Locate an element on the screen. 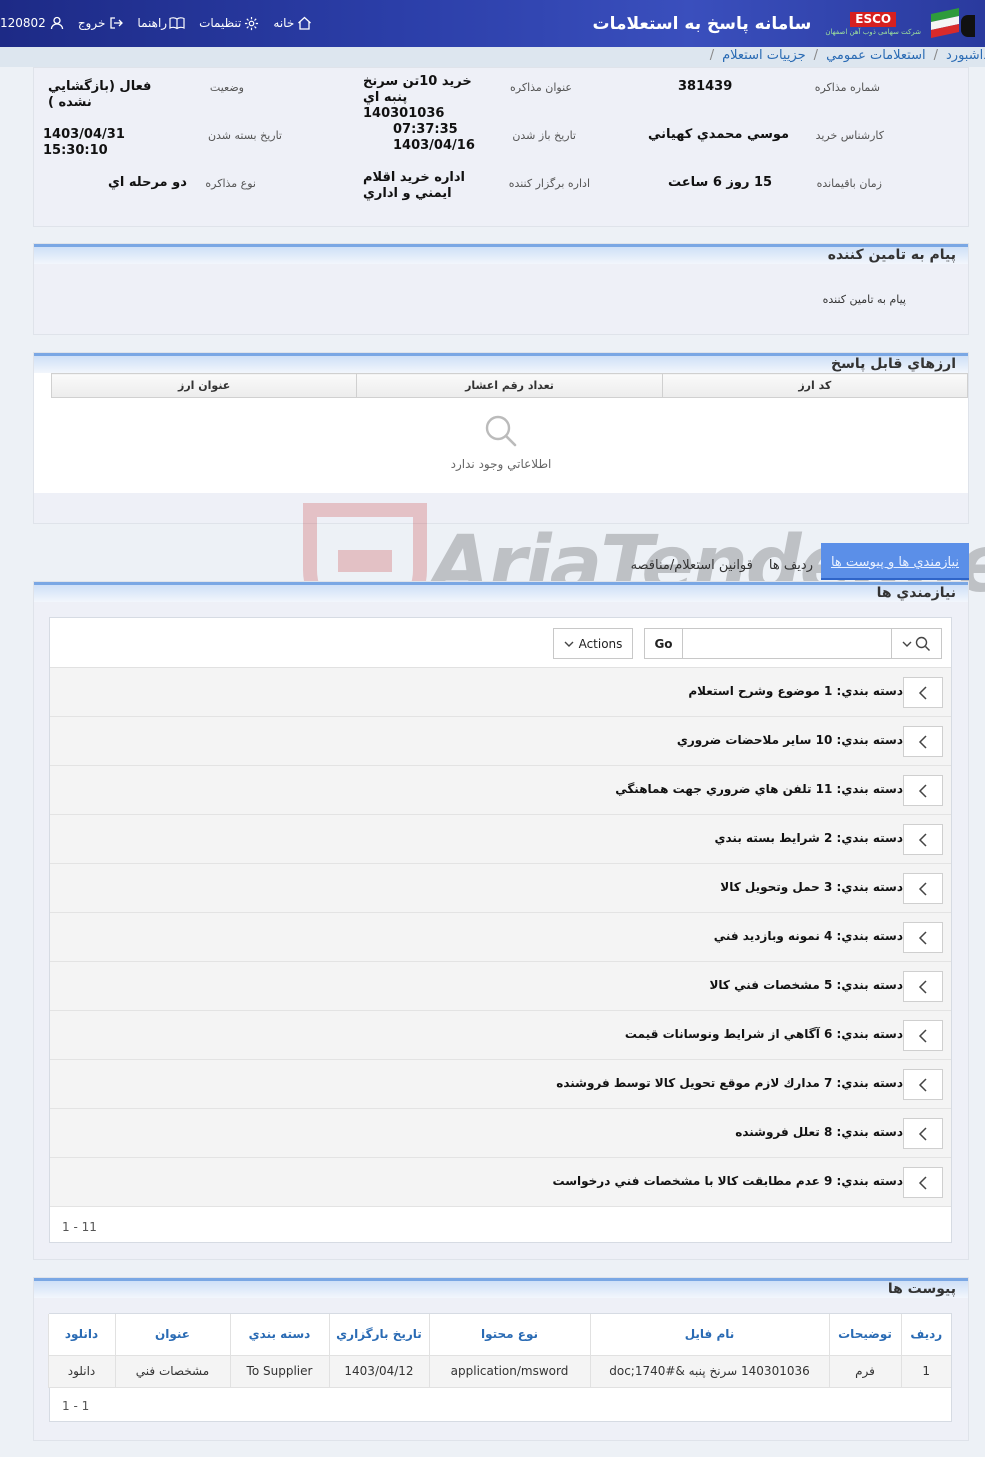 This screenshot has width=985, height=1457. search-input: Go is located at coordinates (793, 643).